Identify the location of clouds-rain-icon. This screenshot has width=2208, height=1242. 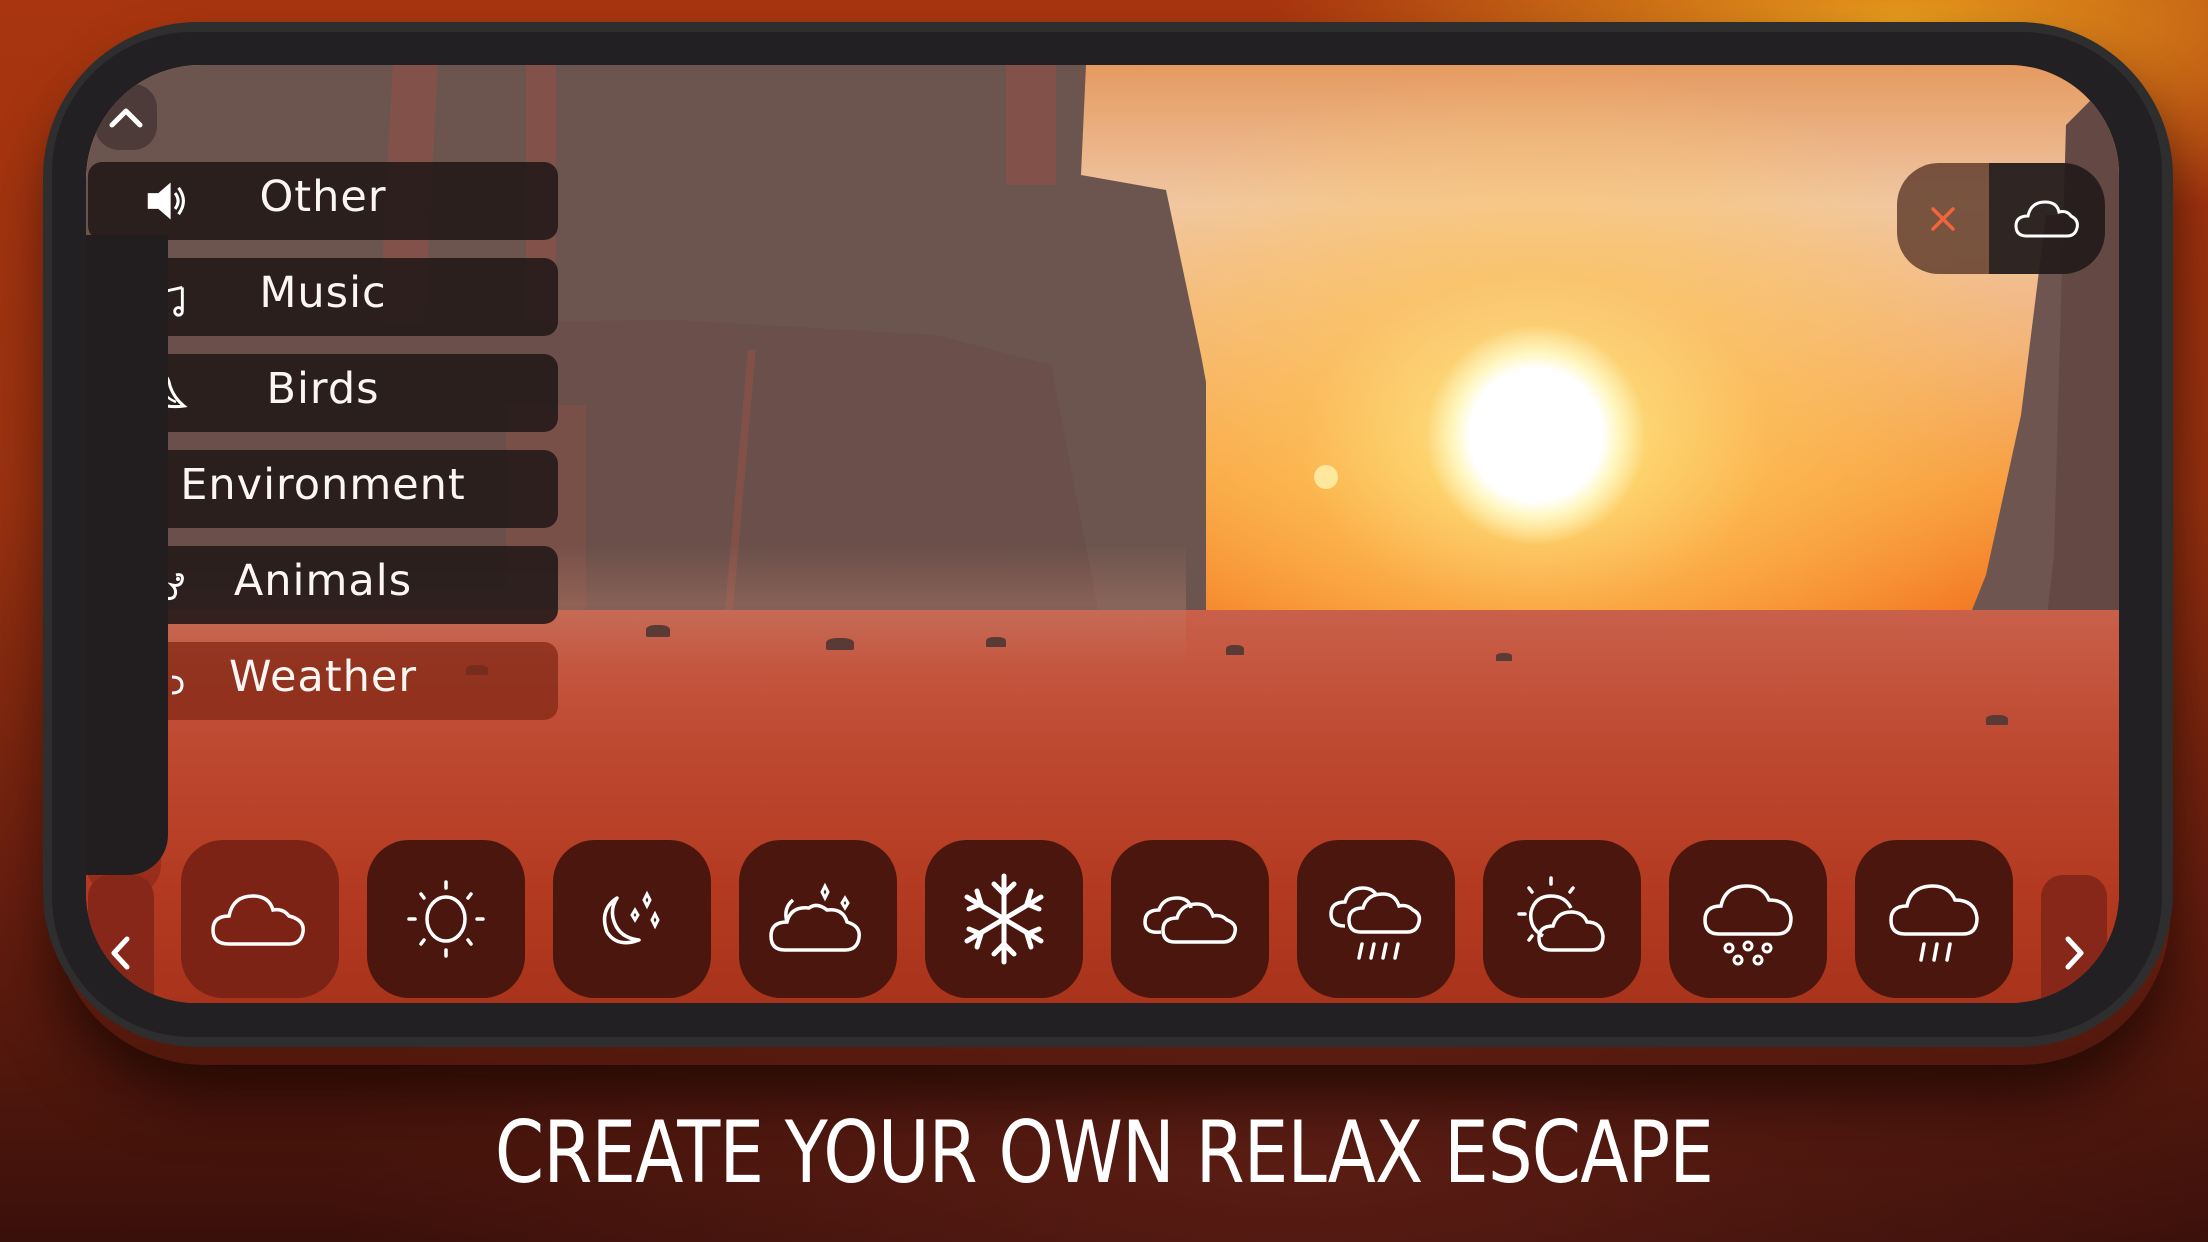
(1375, 923).